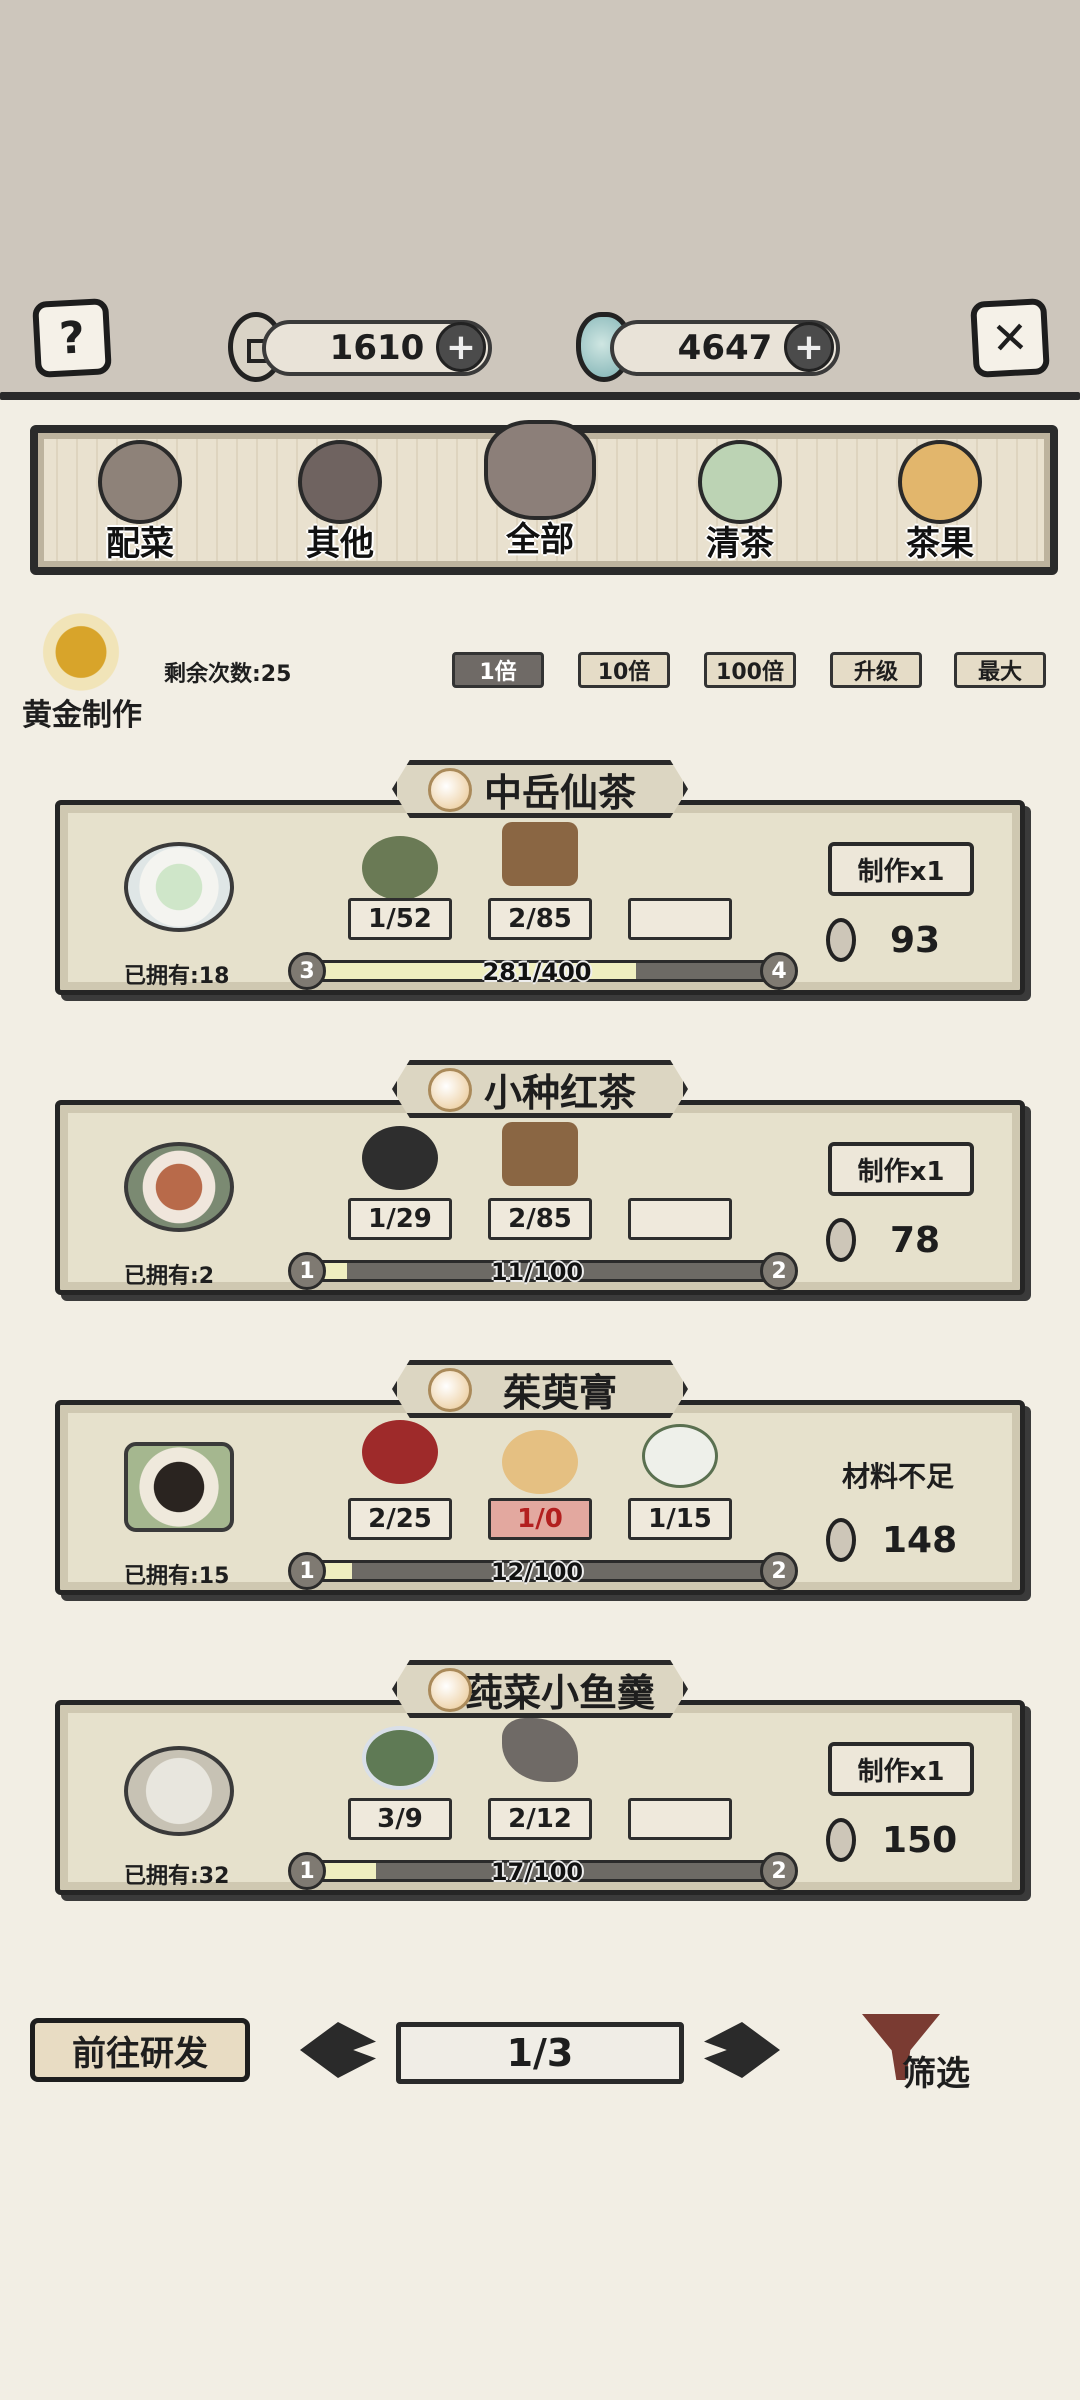  Describe the element at coordinates (537, 972) in the screenshot. I see `progress-text: 281/400` at that location.